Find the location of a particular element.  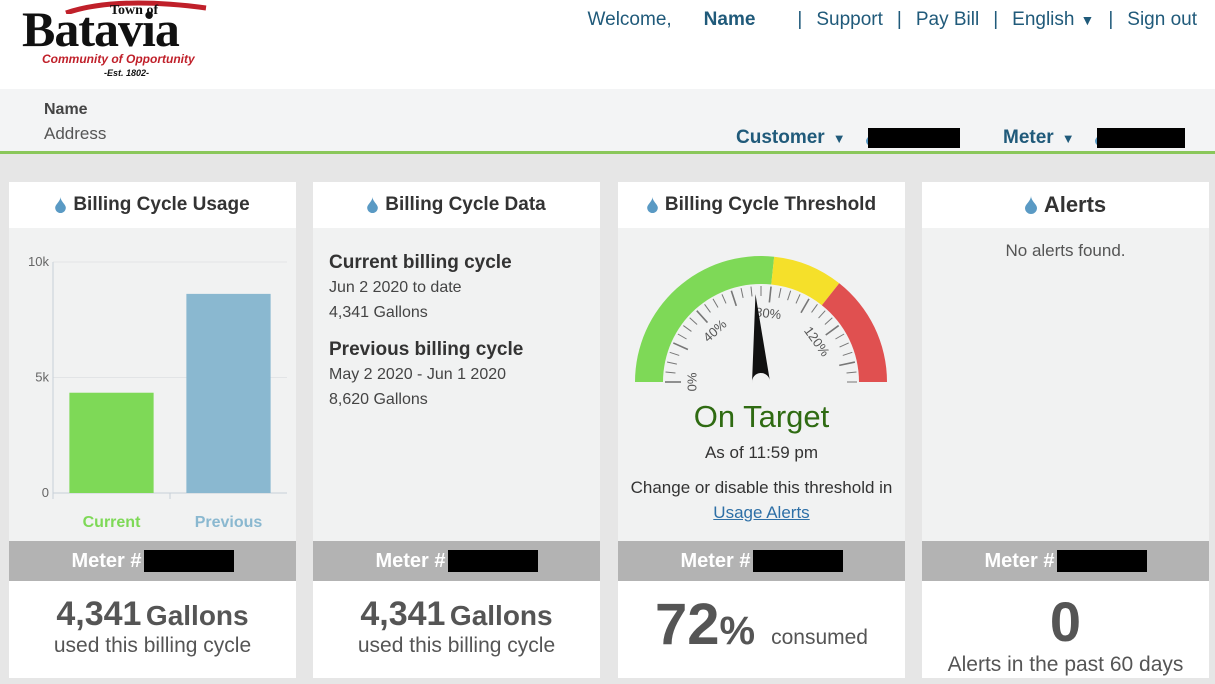

y-tick-label: 0 is located at coordinates (45, 492).